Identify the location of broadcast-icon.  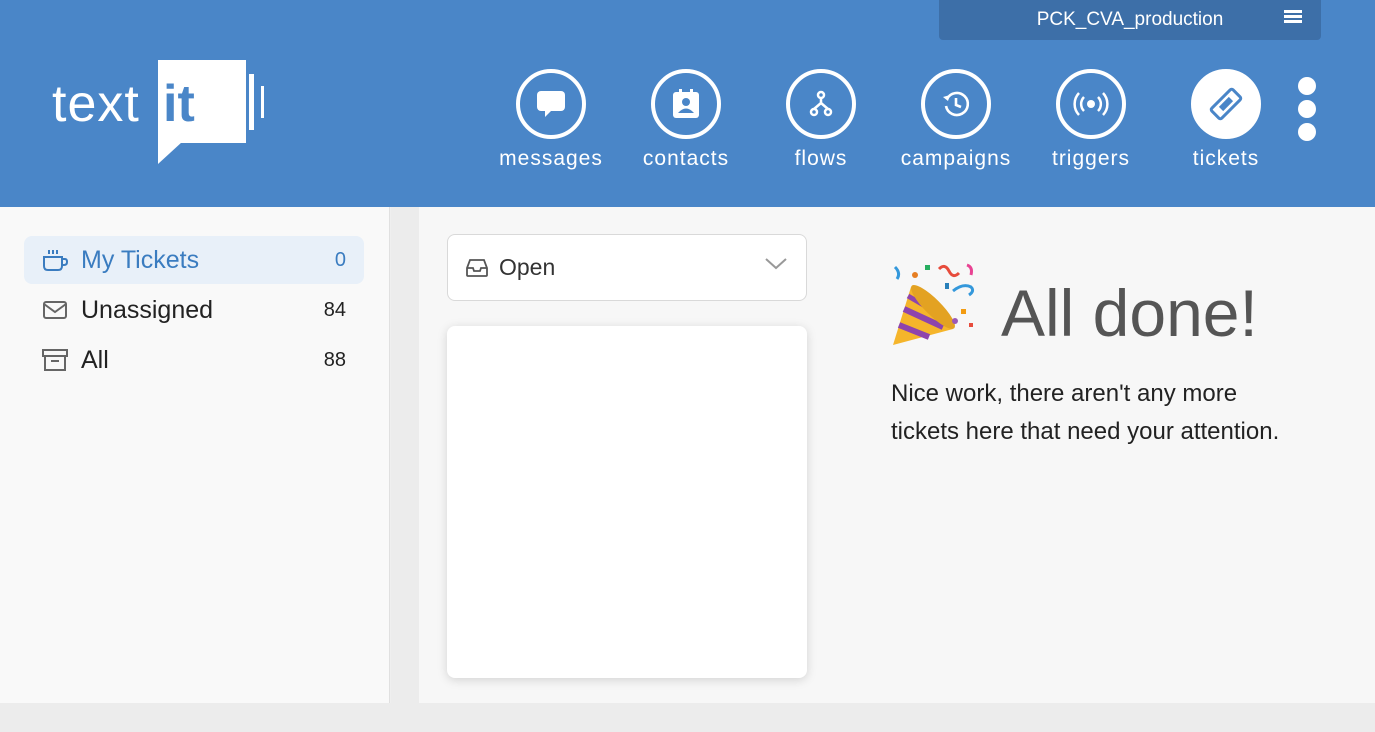
(1091, 104).